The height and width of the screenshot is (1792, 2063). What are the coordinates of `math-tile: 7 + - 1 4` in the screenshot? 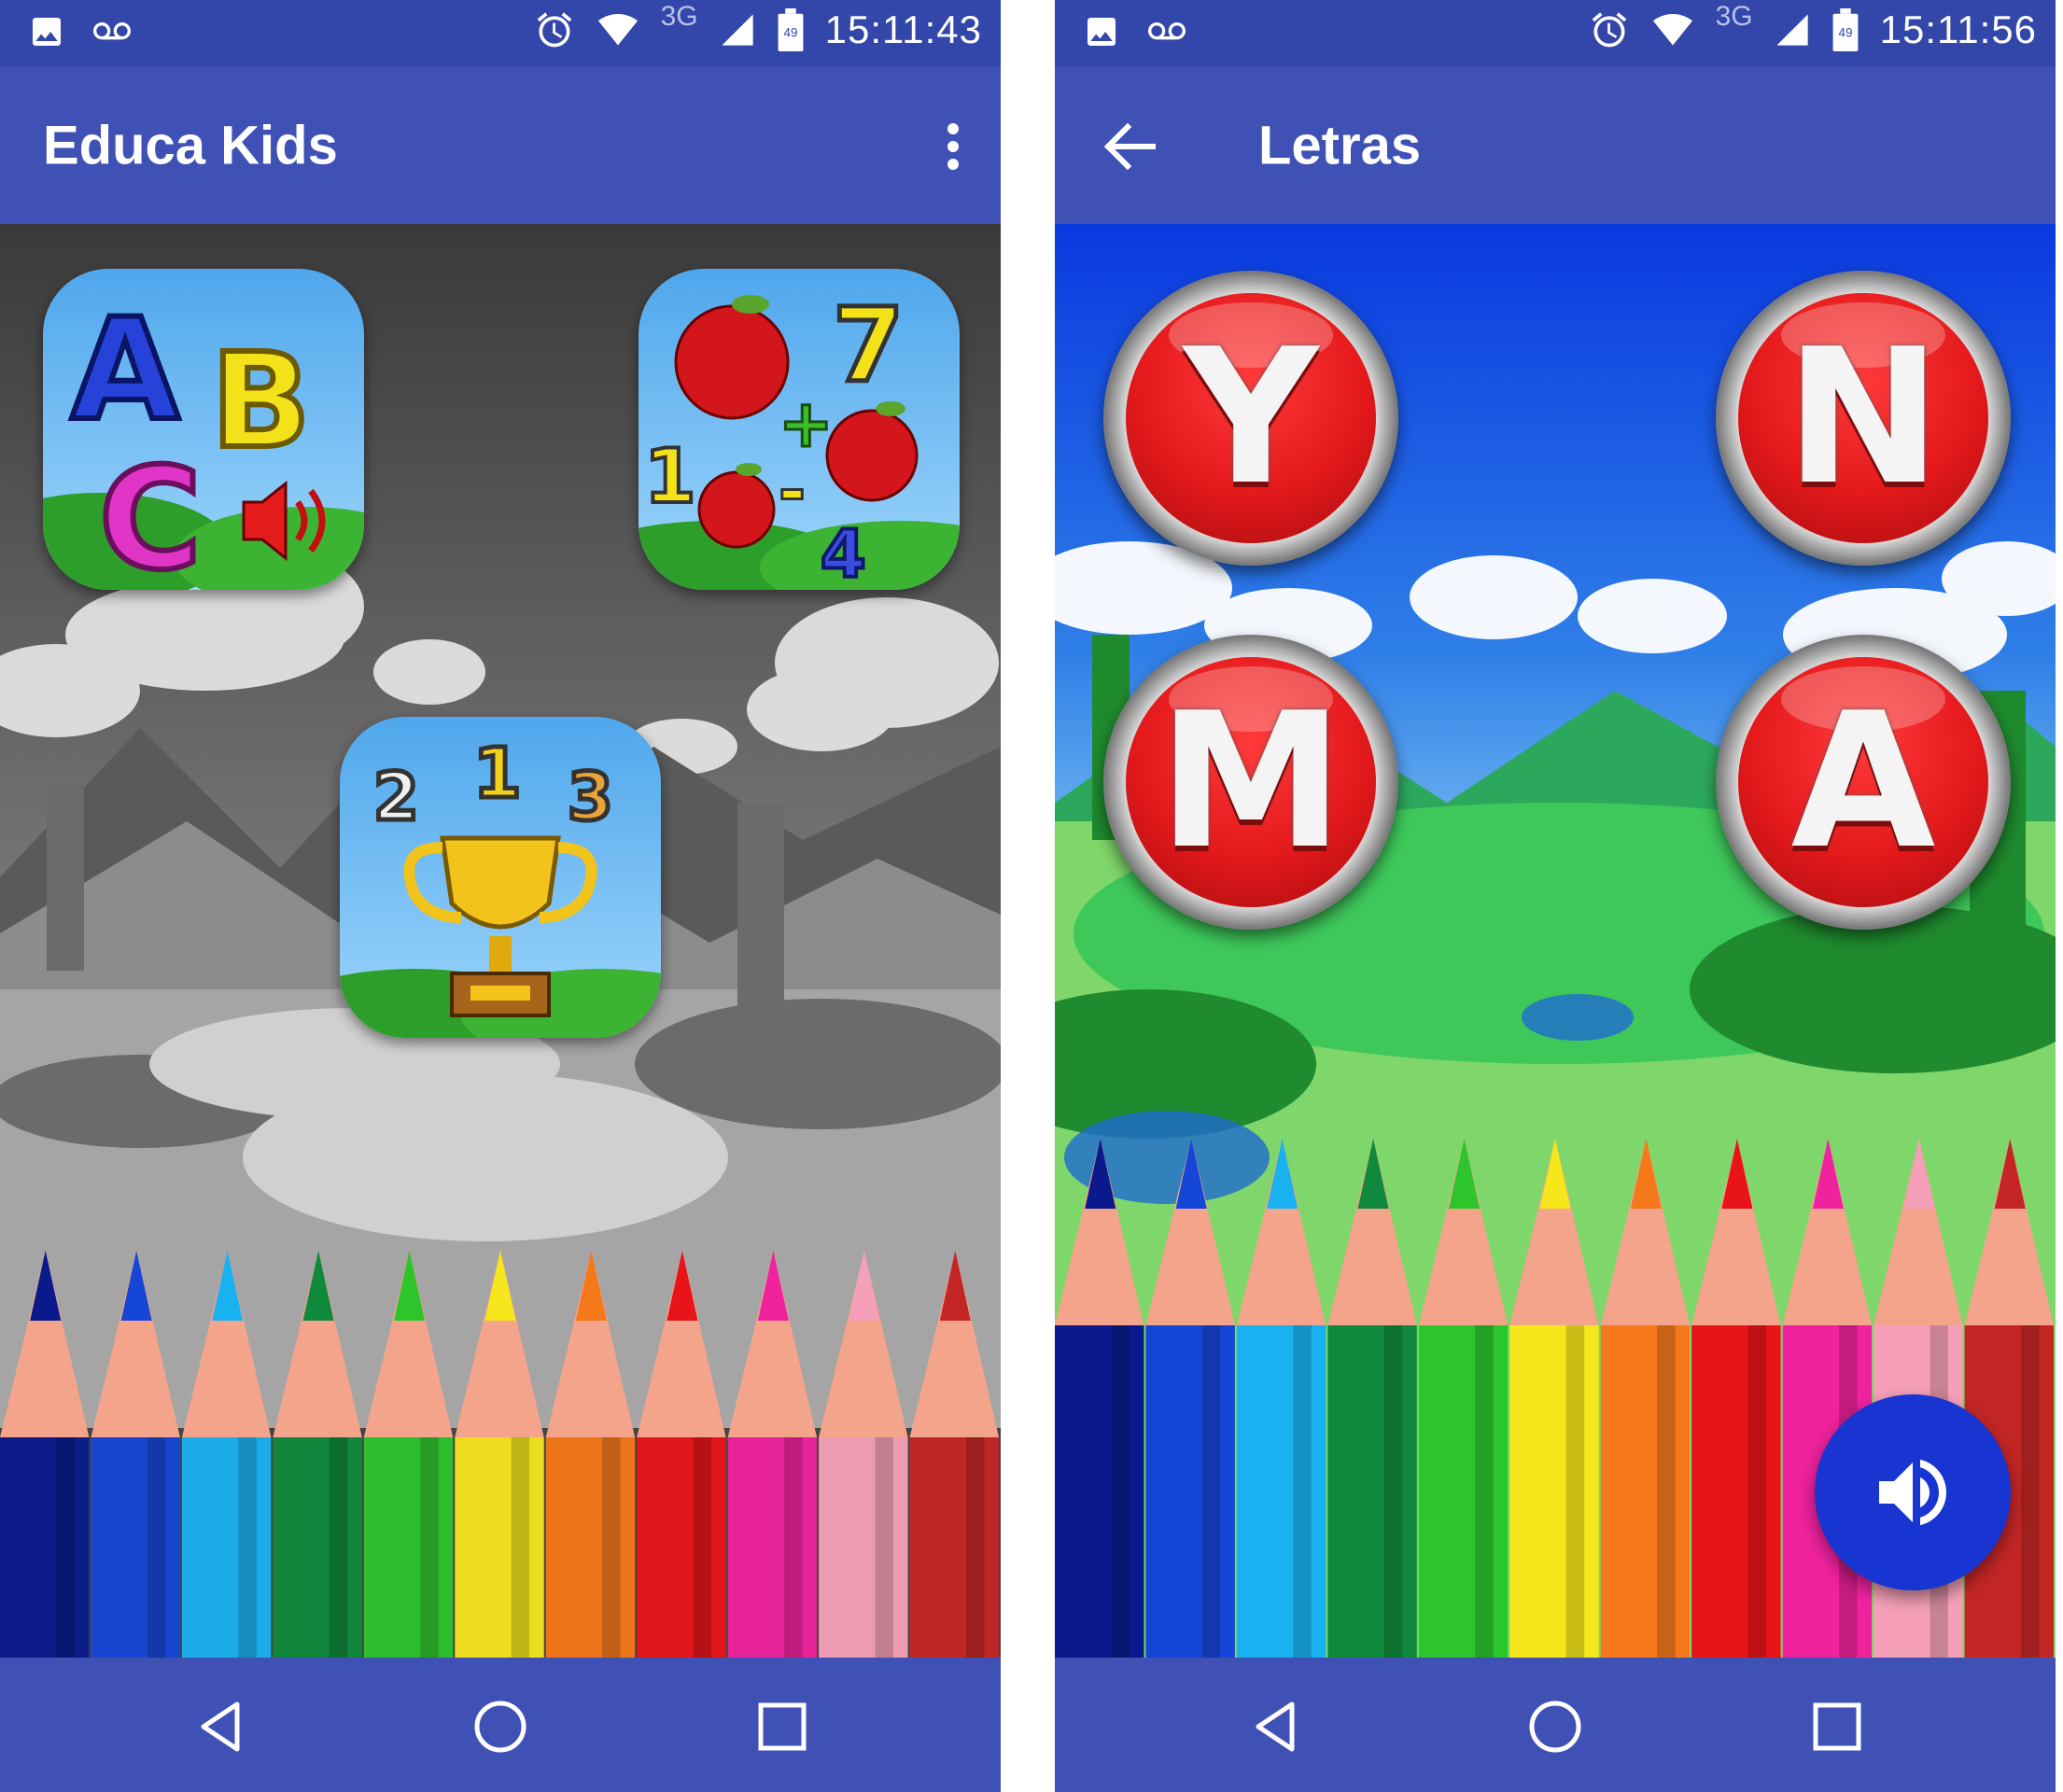 It's located at (800, 429).